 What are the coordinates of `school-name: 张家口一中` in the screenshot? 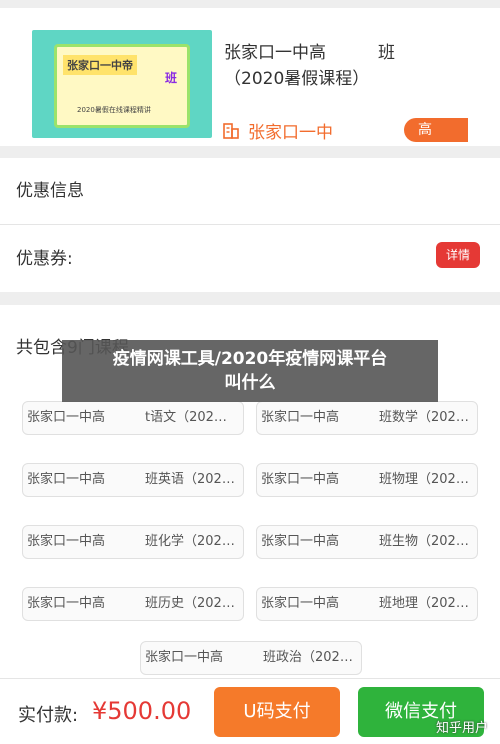 It's located at (290, 132).